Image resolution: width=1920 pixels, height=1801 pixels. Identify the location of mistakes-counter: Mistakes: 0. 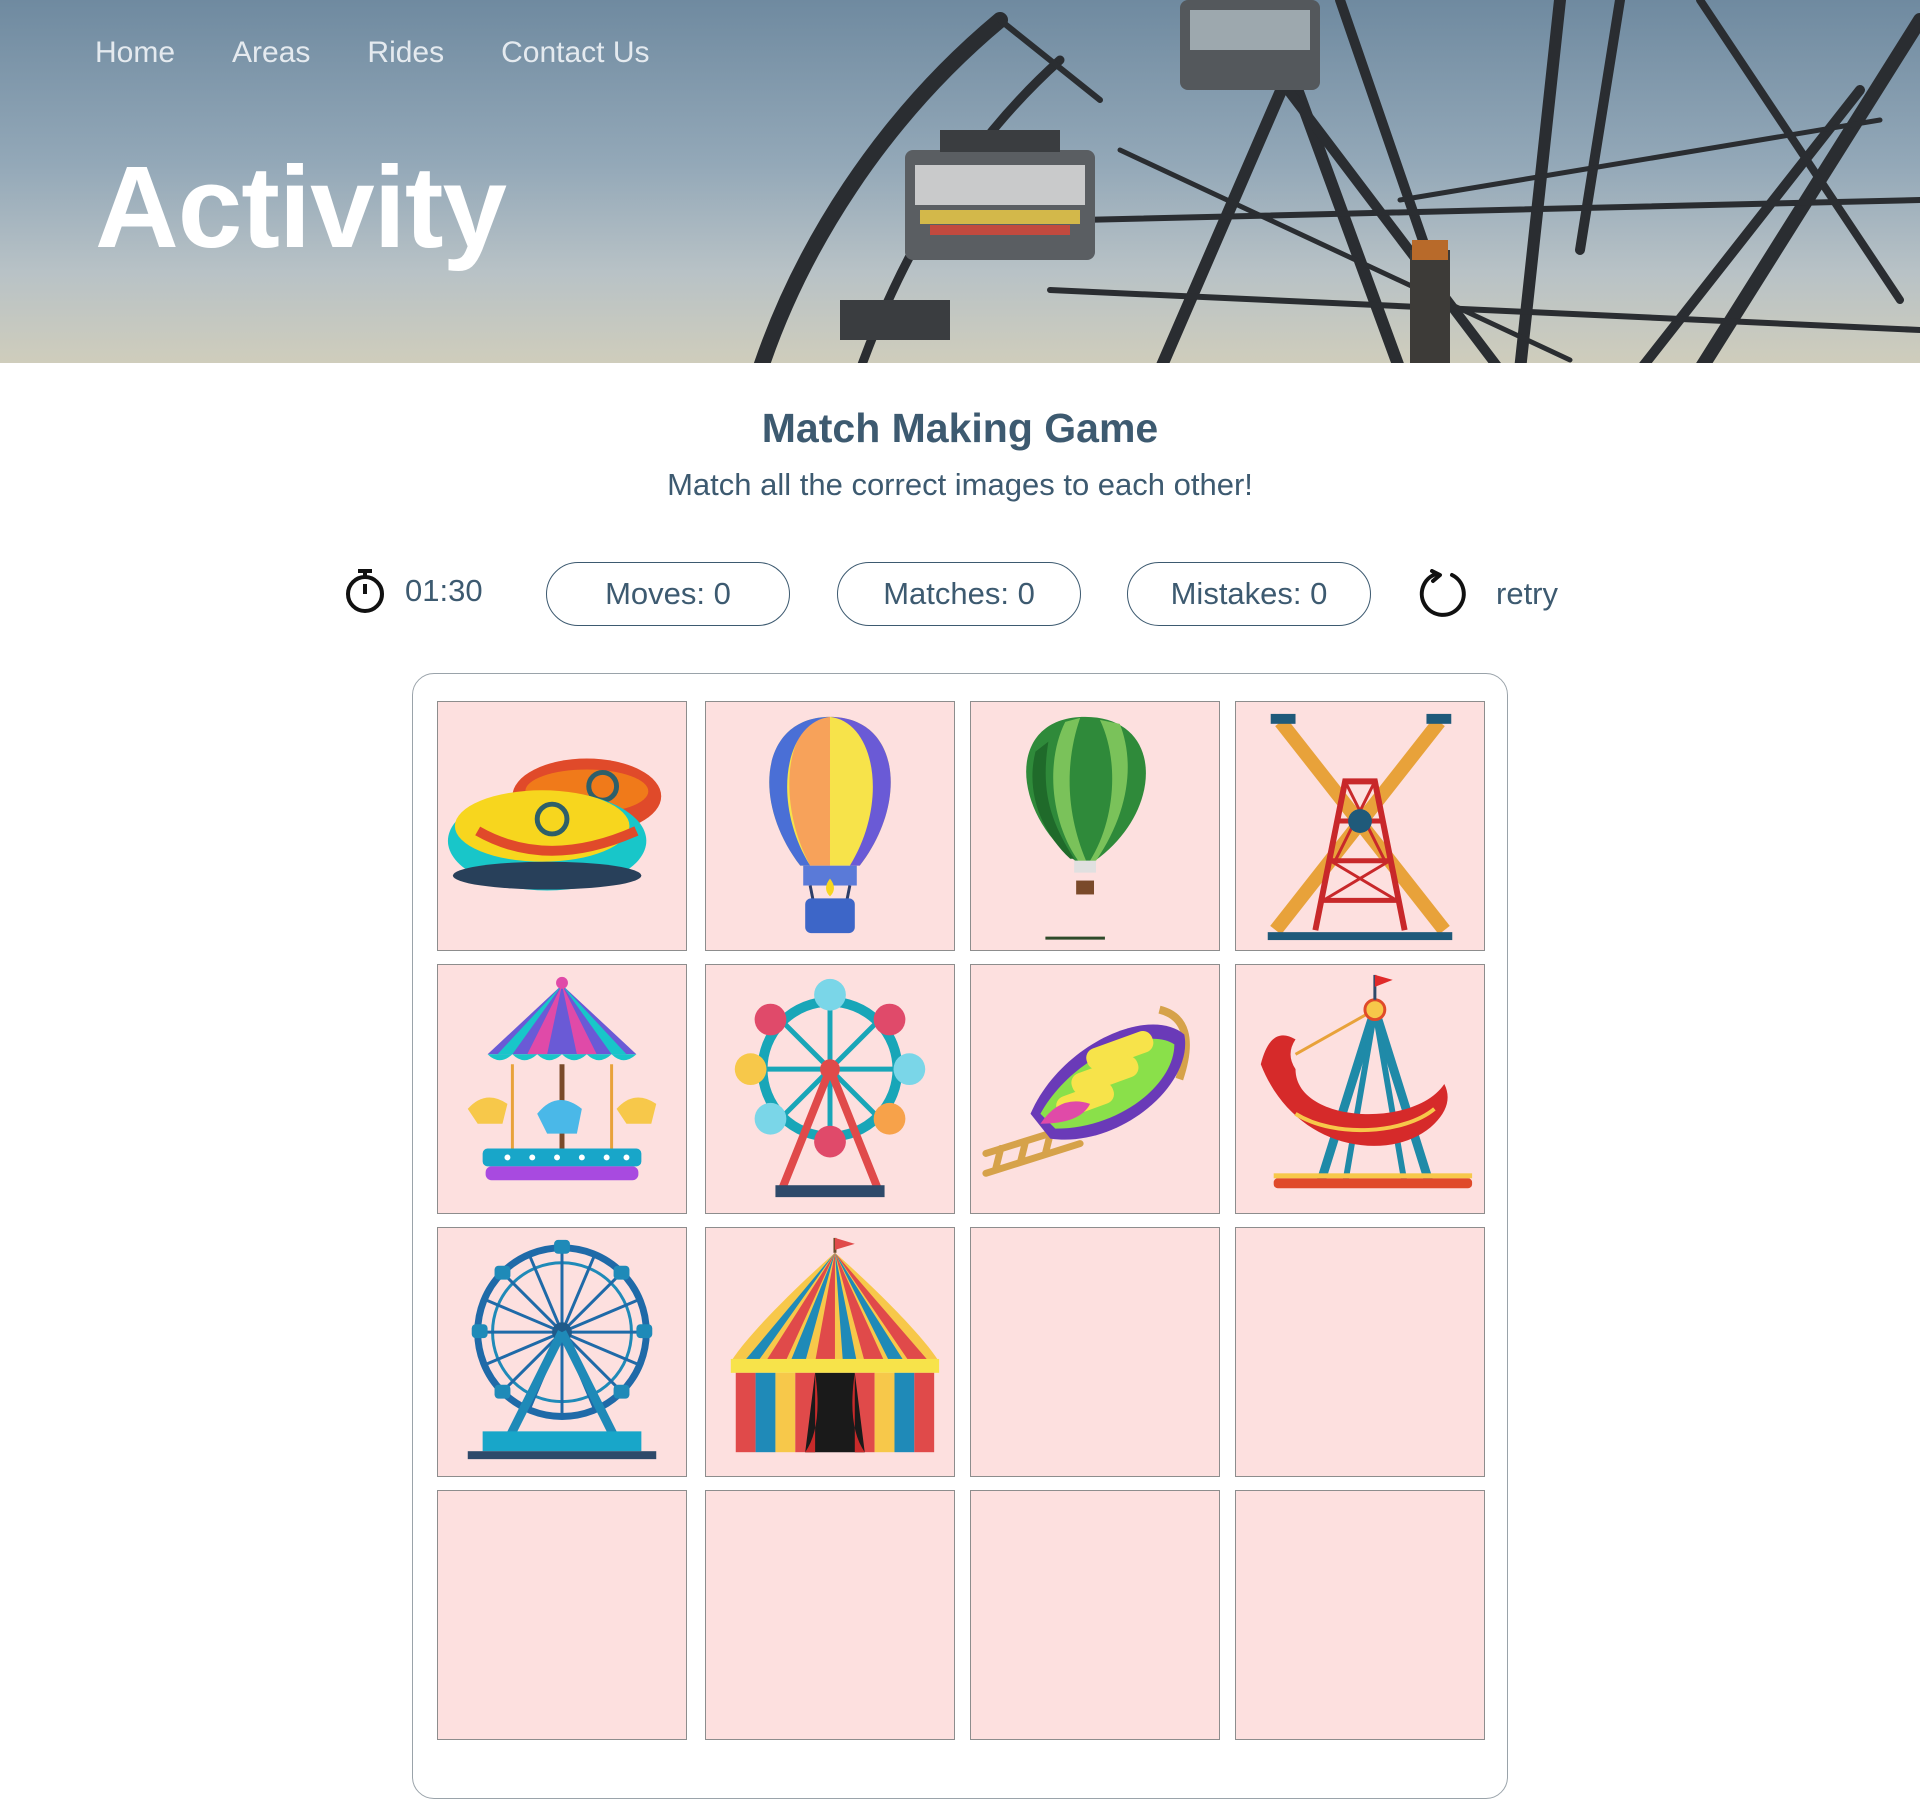
(1249, 594).